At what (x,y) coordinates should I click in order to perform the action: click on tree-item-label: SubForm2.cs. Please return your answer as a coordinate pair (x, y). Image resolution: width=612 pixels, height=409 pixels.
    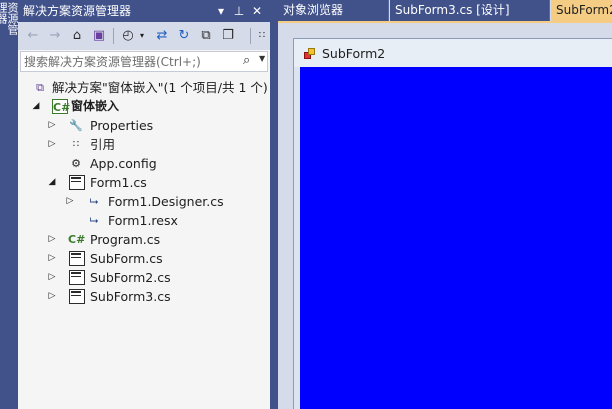
    Looking at the image, I should click on (130, 277).